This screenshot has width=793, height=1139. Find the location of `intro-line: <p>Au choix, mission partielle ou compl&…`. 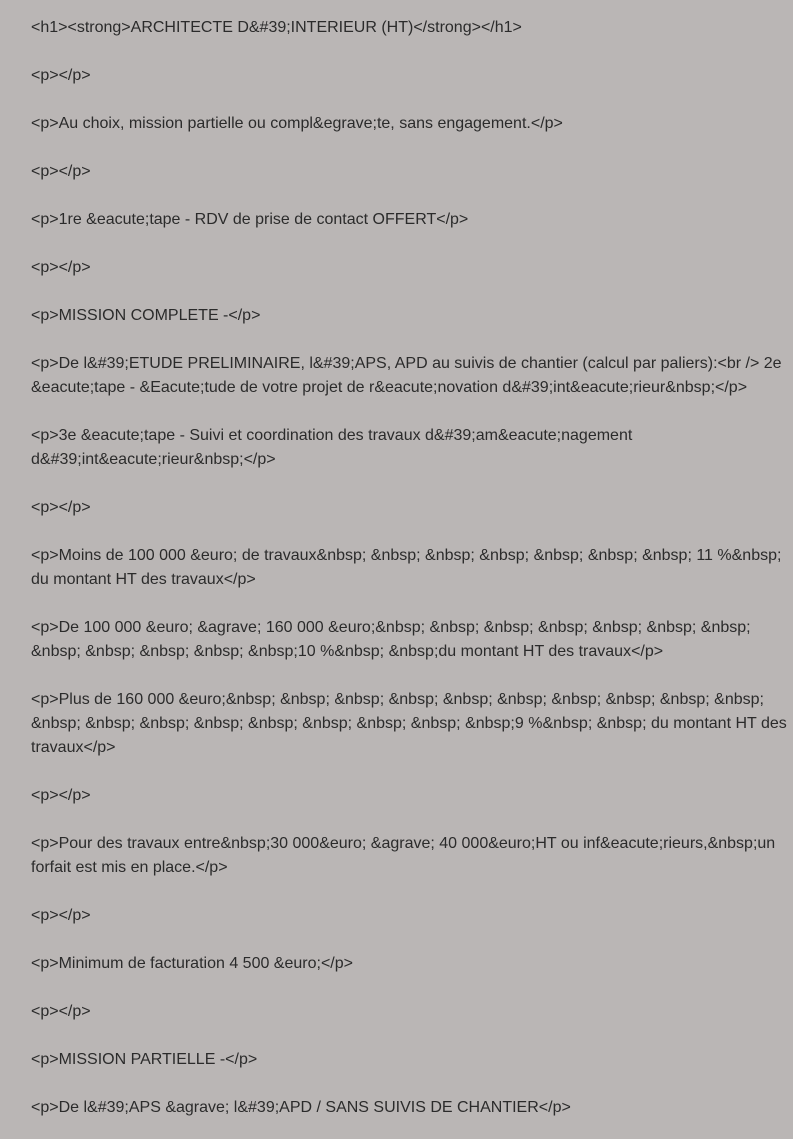

intro-line: <p>Au choix, mission partielle ou compl&… is located at coordinates (297, 123).